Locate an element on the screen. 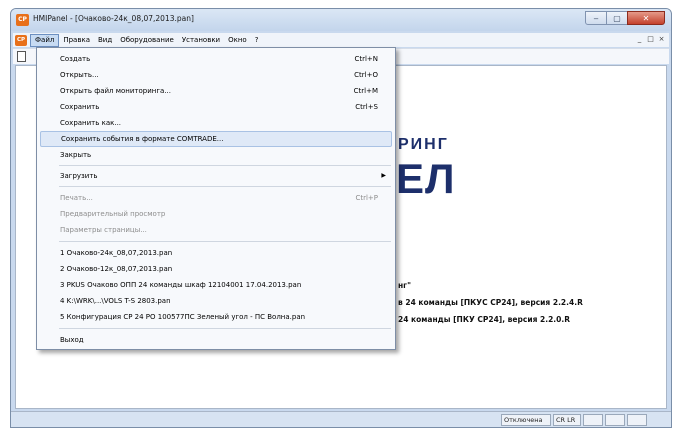  menu-item-label: Предварительный просмотр is located at coordinates (113, 214).